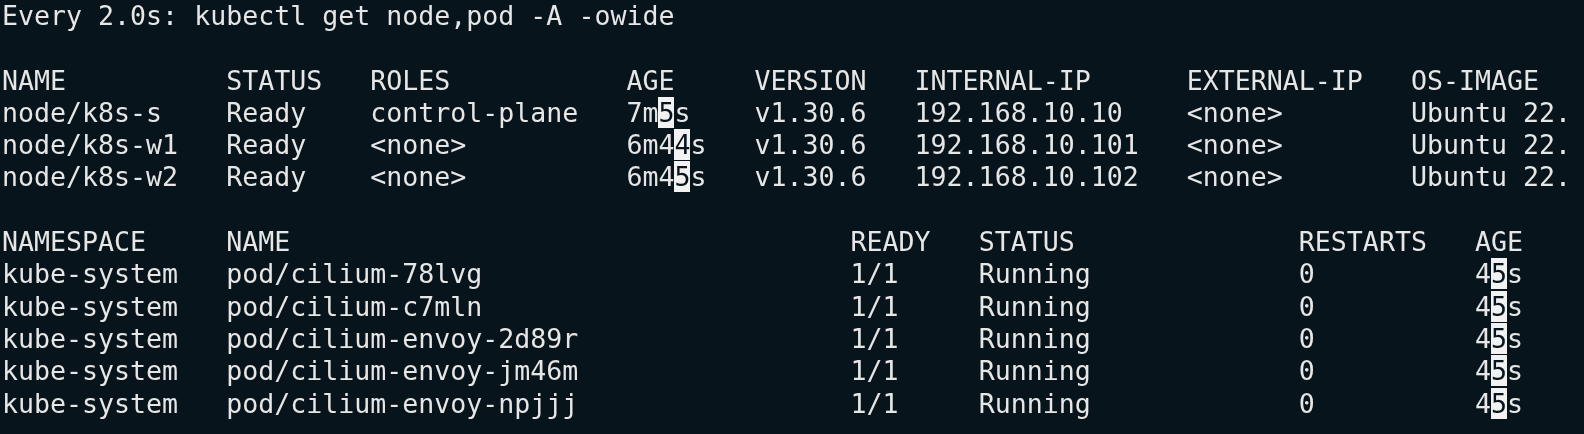  I want to click on table-cell: pod/cilium-envoy-jm46m, so click(402, 371).